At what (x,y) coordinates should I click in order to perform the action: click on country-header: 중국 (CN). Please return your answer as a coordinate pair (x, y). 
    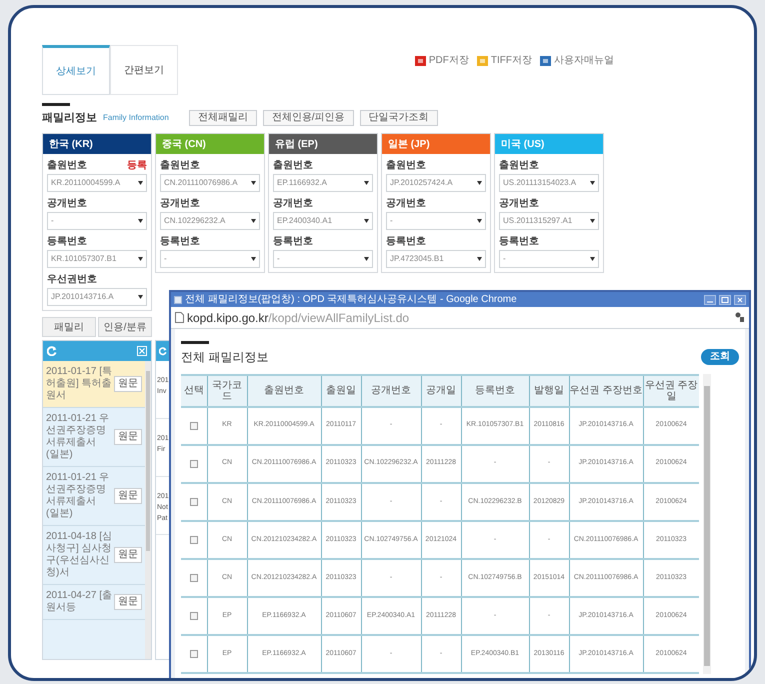
    Looking at the image, I should click on (210, 144).